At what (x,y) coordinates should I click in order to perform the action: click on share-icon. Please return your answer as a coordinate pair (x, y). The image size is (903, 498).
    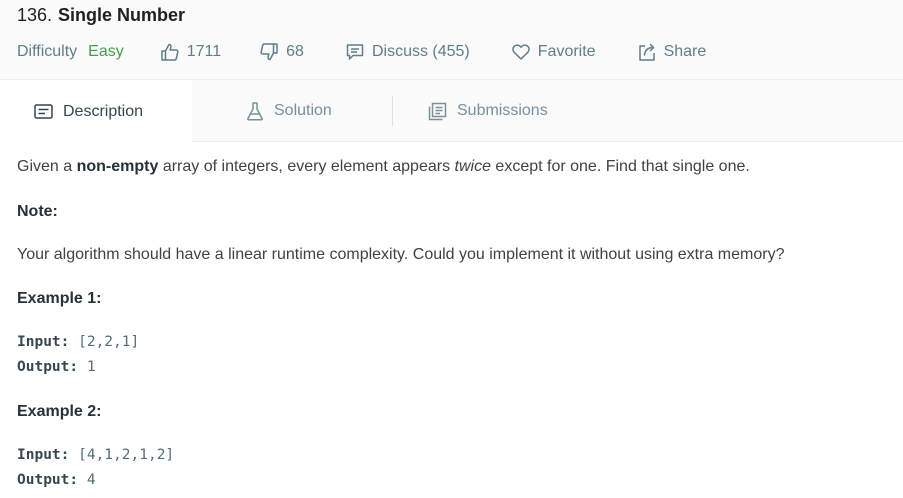
    Looking at the image, I should click on (646, 52).